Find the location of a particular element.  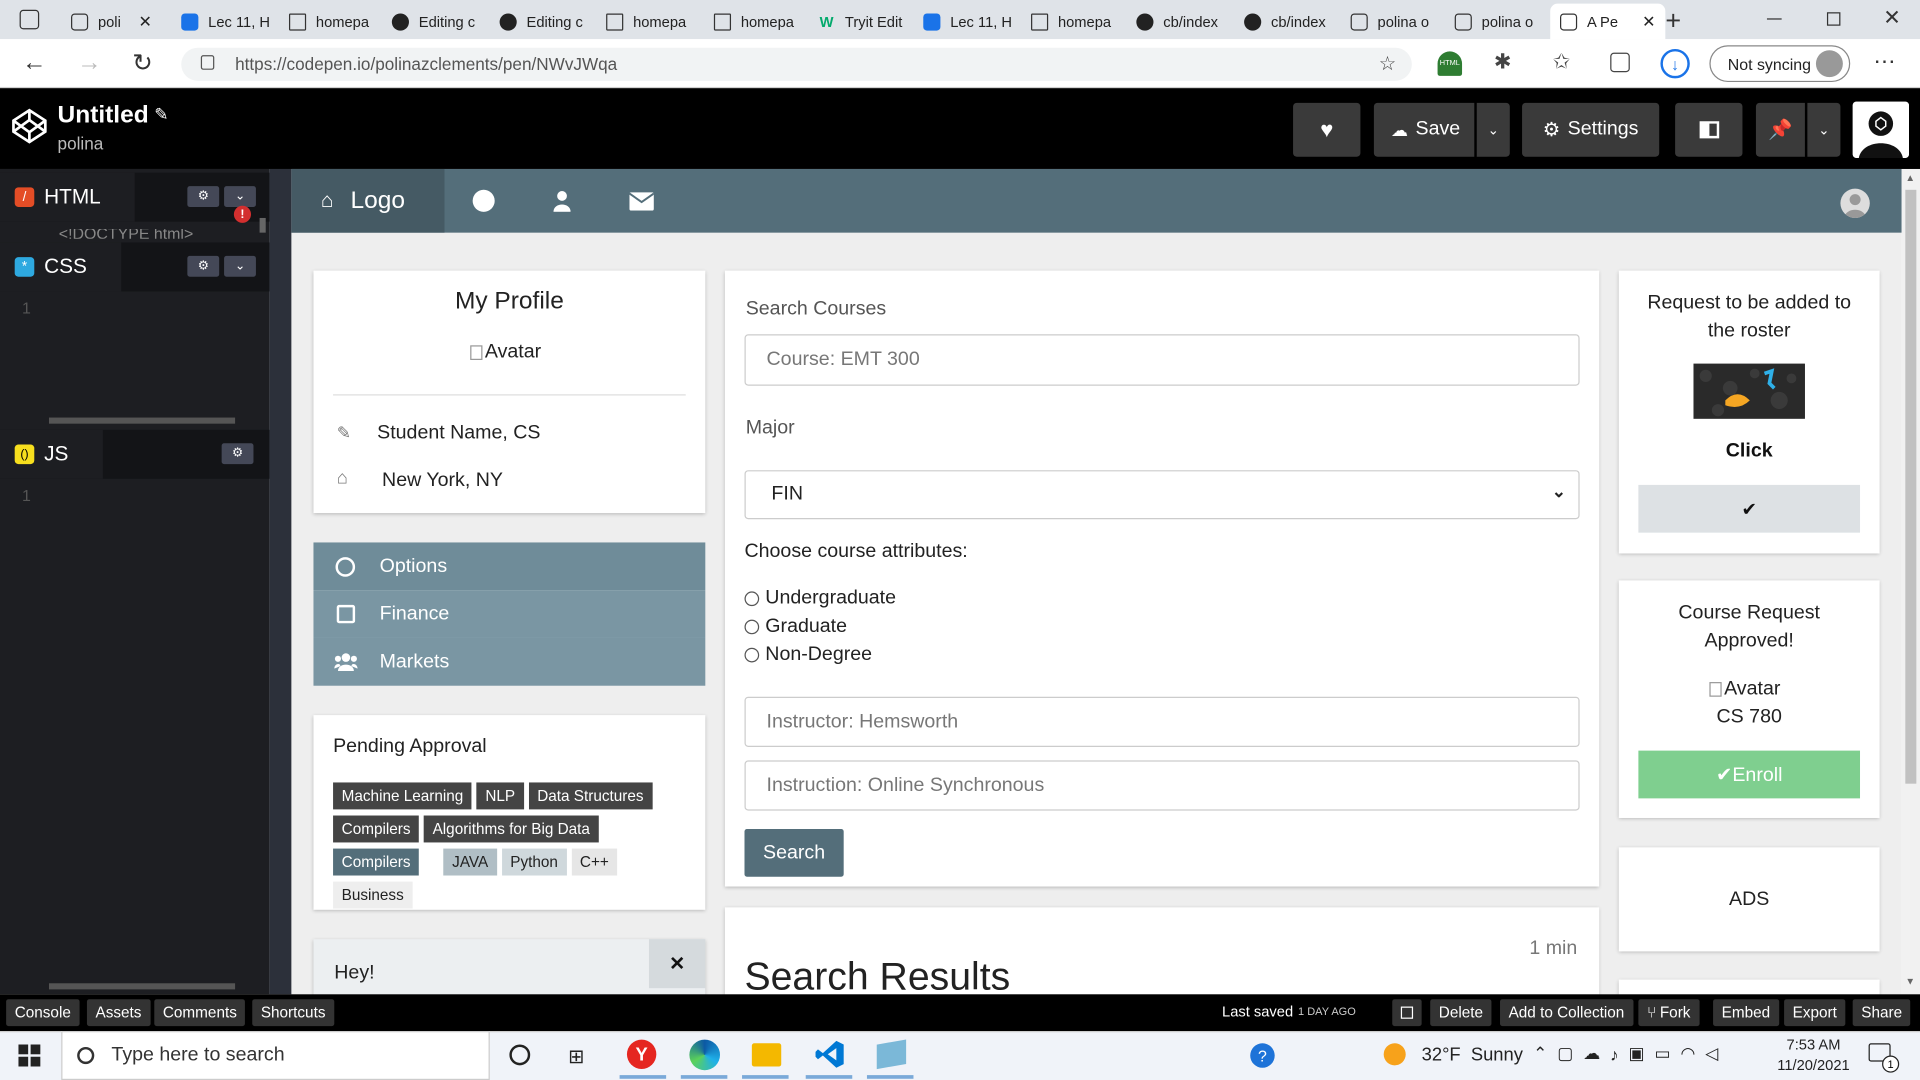

html-panel-tab: / HTML is located at coordinates (68, 197).